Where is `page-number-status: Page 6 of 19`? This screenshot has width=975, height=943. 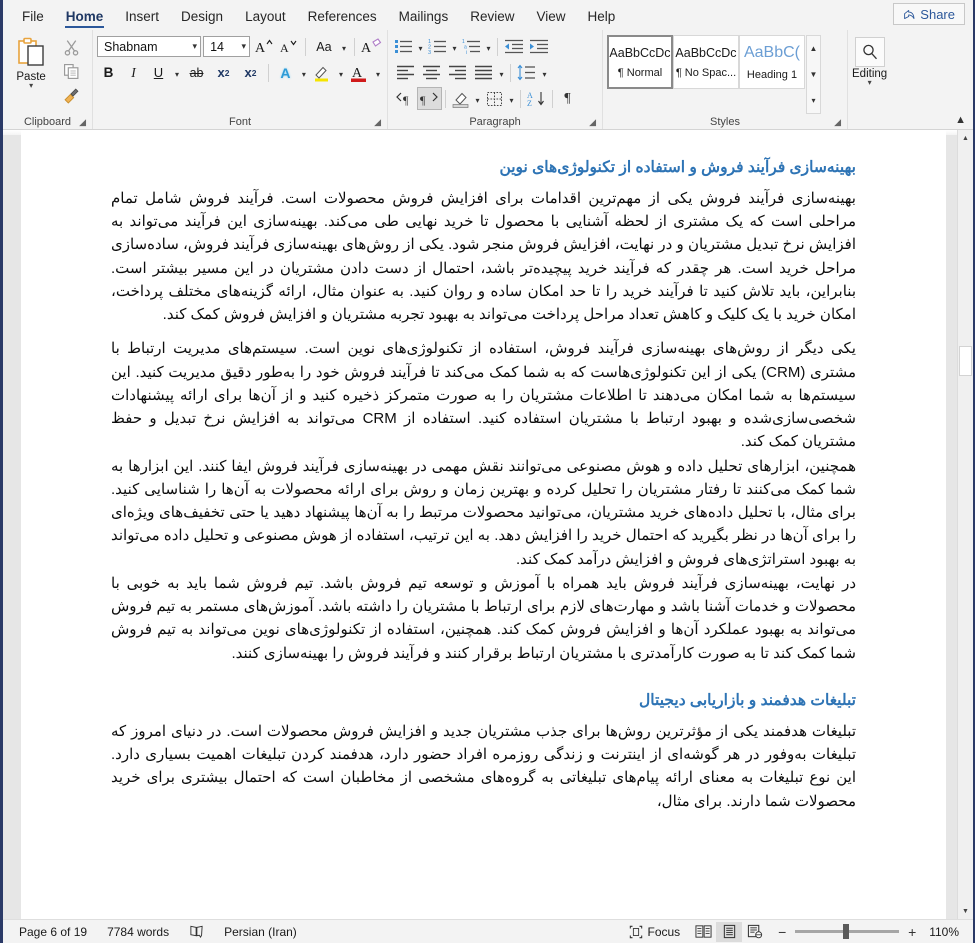
page-number-status: Page 6 of 19 is located at coordinates (53, 932).